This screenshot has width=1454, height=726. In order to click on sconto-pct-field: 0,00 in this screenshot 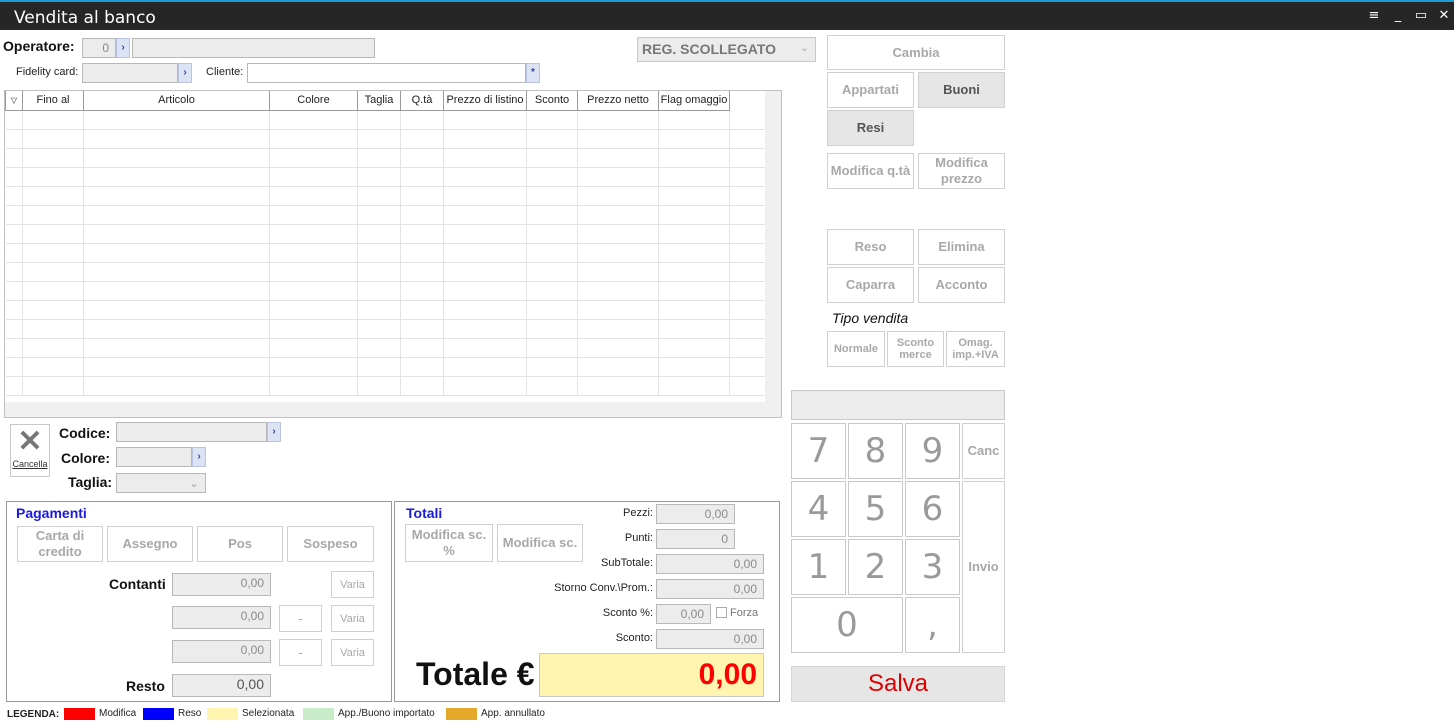, I will do `click(683, 614)`.